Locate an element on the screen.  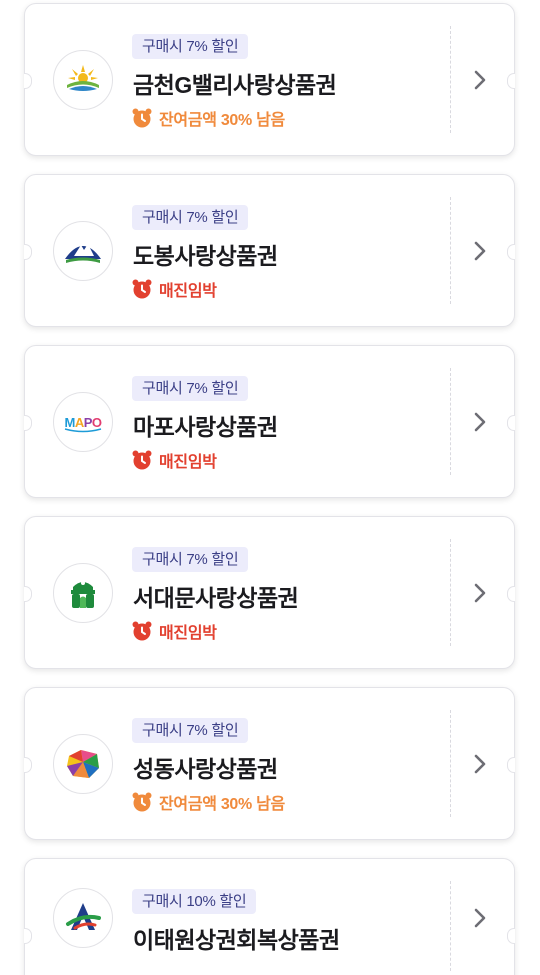
geumcheon-logo is located at coordinates (83, 79).